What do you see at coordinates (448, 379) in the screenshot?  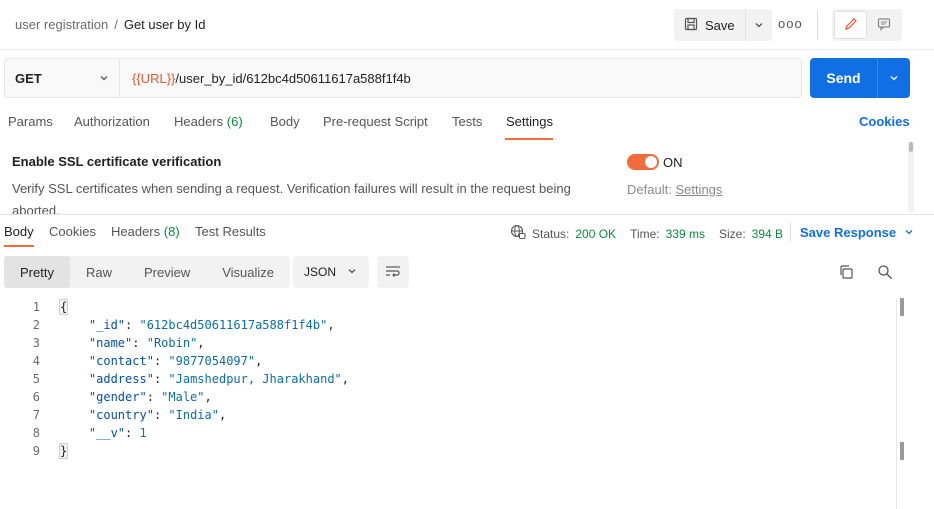 I see `code-line: 5 "address": "Jamshedpur, Jharakhand",` at bounding box center [448, 379].